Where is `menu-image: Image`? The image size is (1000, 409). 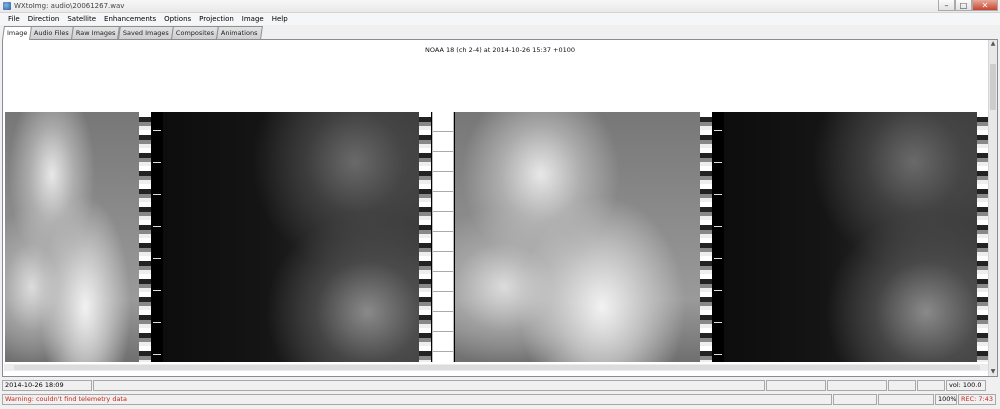 menu-image: Image is located at coordinates (253, 19).